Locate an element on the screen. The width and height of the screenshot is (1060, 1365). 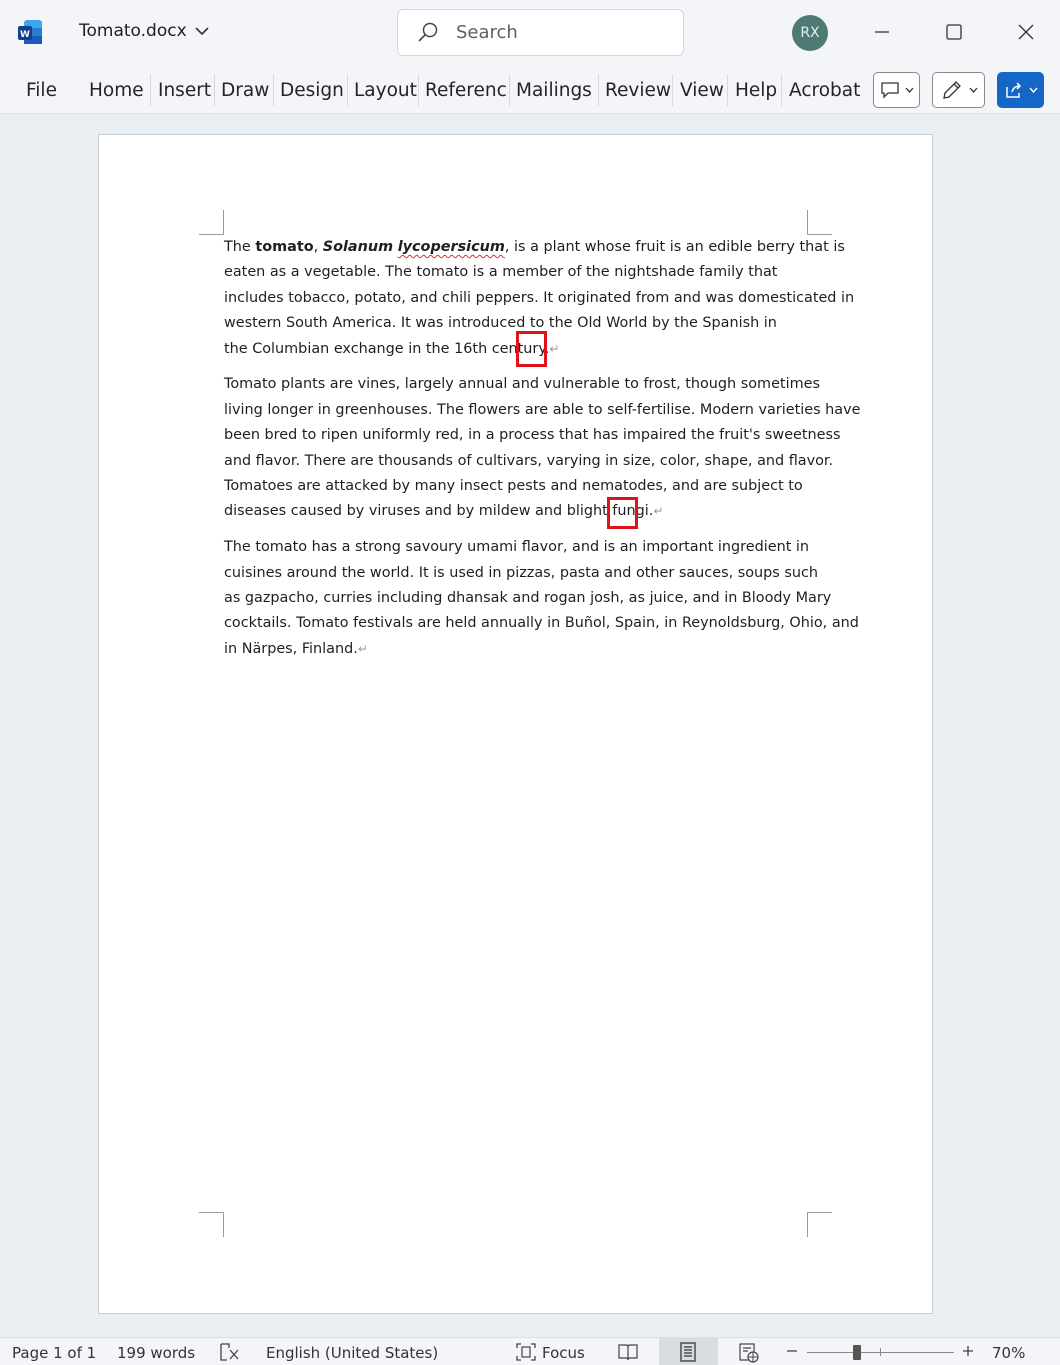
focus-icon is located at coordinates (526, 1352).